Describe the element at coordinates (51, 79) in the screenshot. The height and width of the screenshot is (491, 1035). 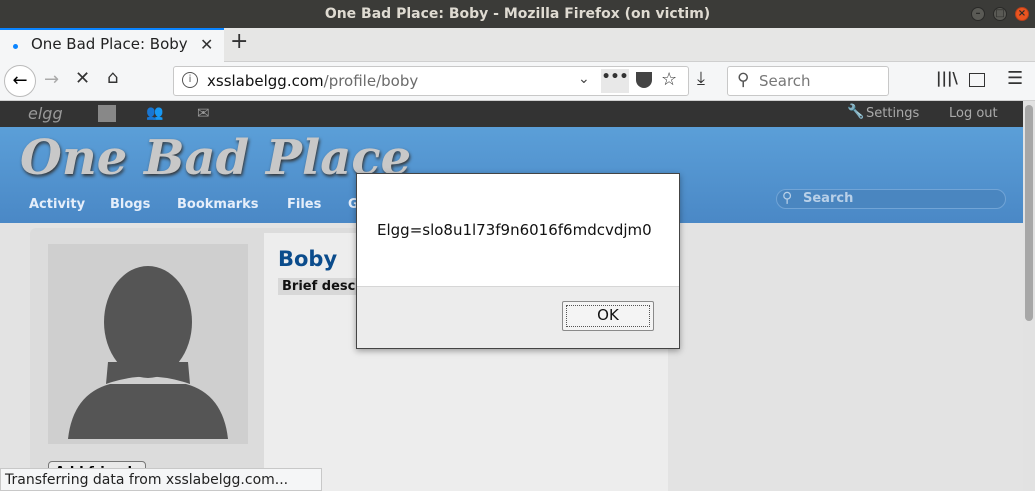
I see `forward-button: →` at that location.